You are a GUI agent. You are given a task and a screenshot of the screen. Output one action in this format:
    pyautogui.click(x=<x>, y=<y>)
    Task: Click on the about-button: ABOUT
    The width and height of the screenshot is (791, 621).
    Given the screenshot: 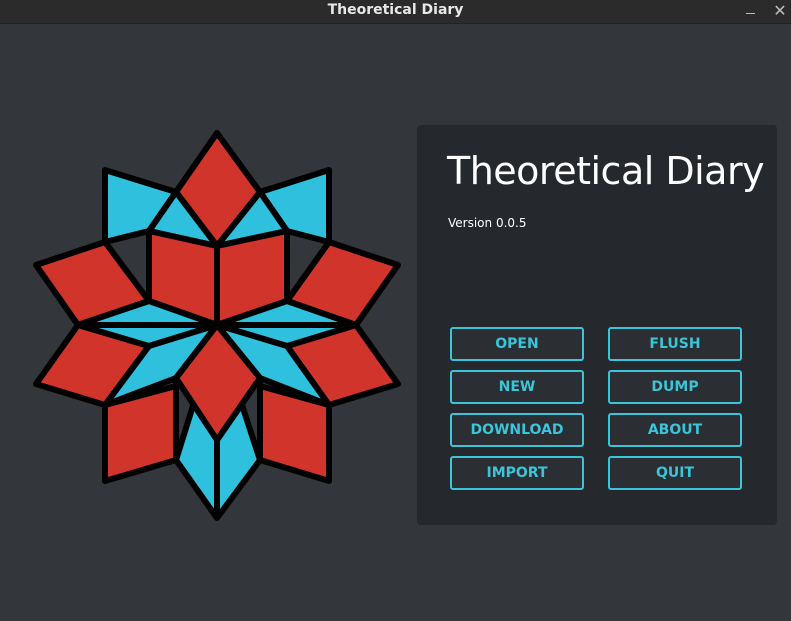 What is the action you would take?
    pyautogui.click(x=675, y=430)
    